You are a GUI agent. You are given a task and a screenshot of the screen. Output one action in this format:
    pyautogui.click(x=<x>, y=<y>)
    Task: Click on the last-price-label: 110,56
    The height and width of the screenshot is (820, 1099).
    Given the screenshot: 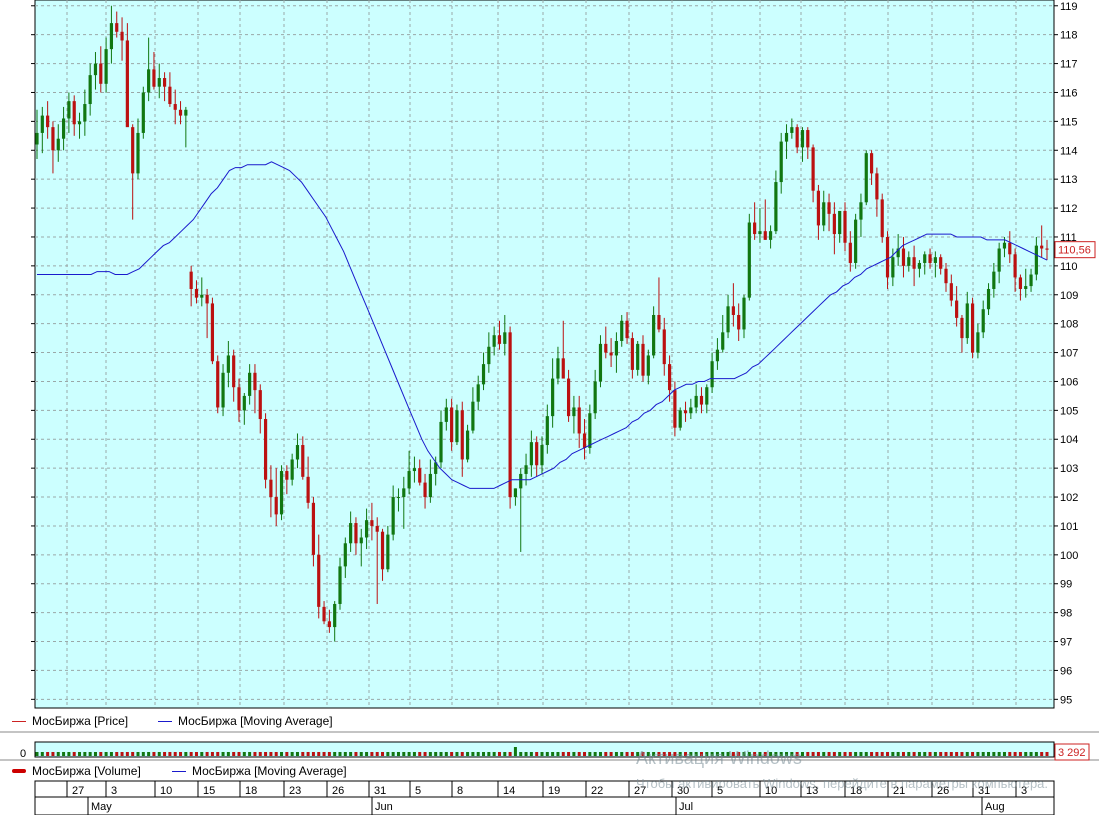 What is the action you would take?
    pyautogui.click(x=1074, y=251)
    